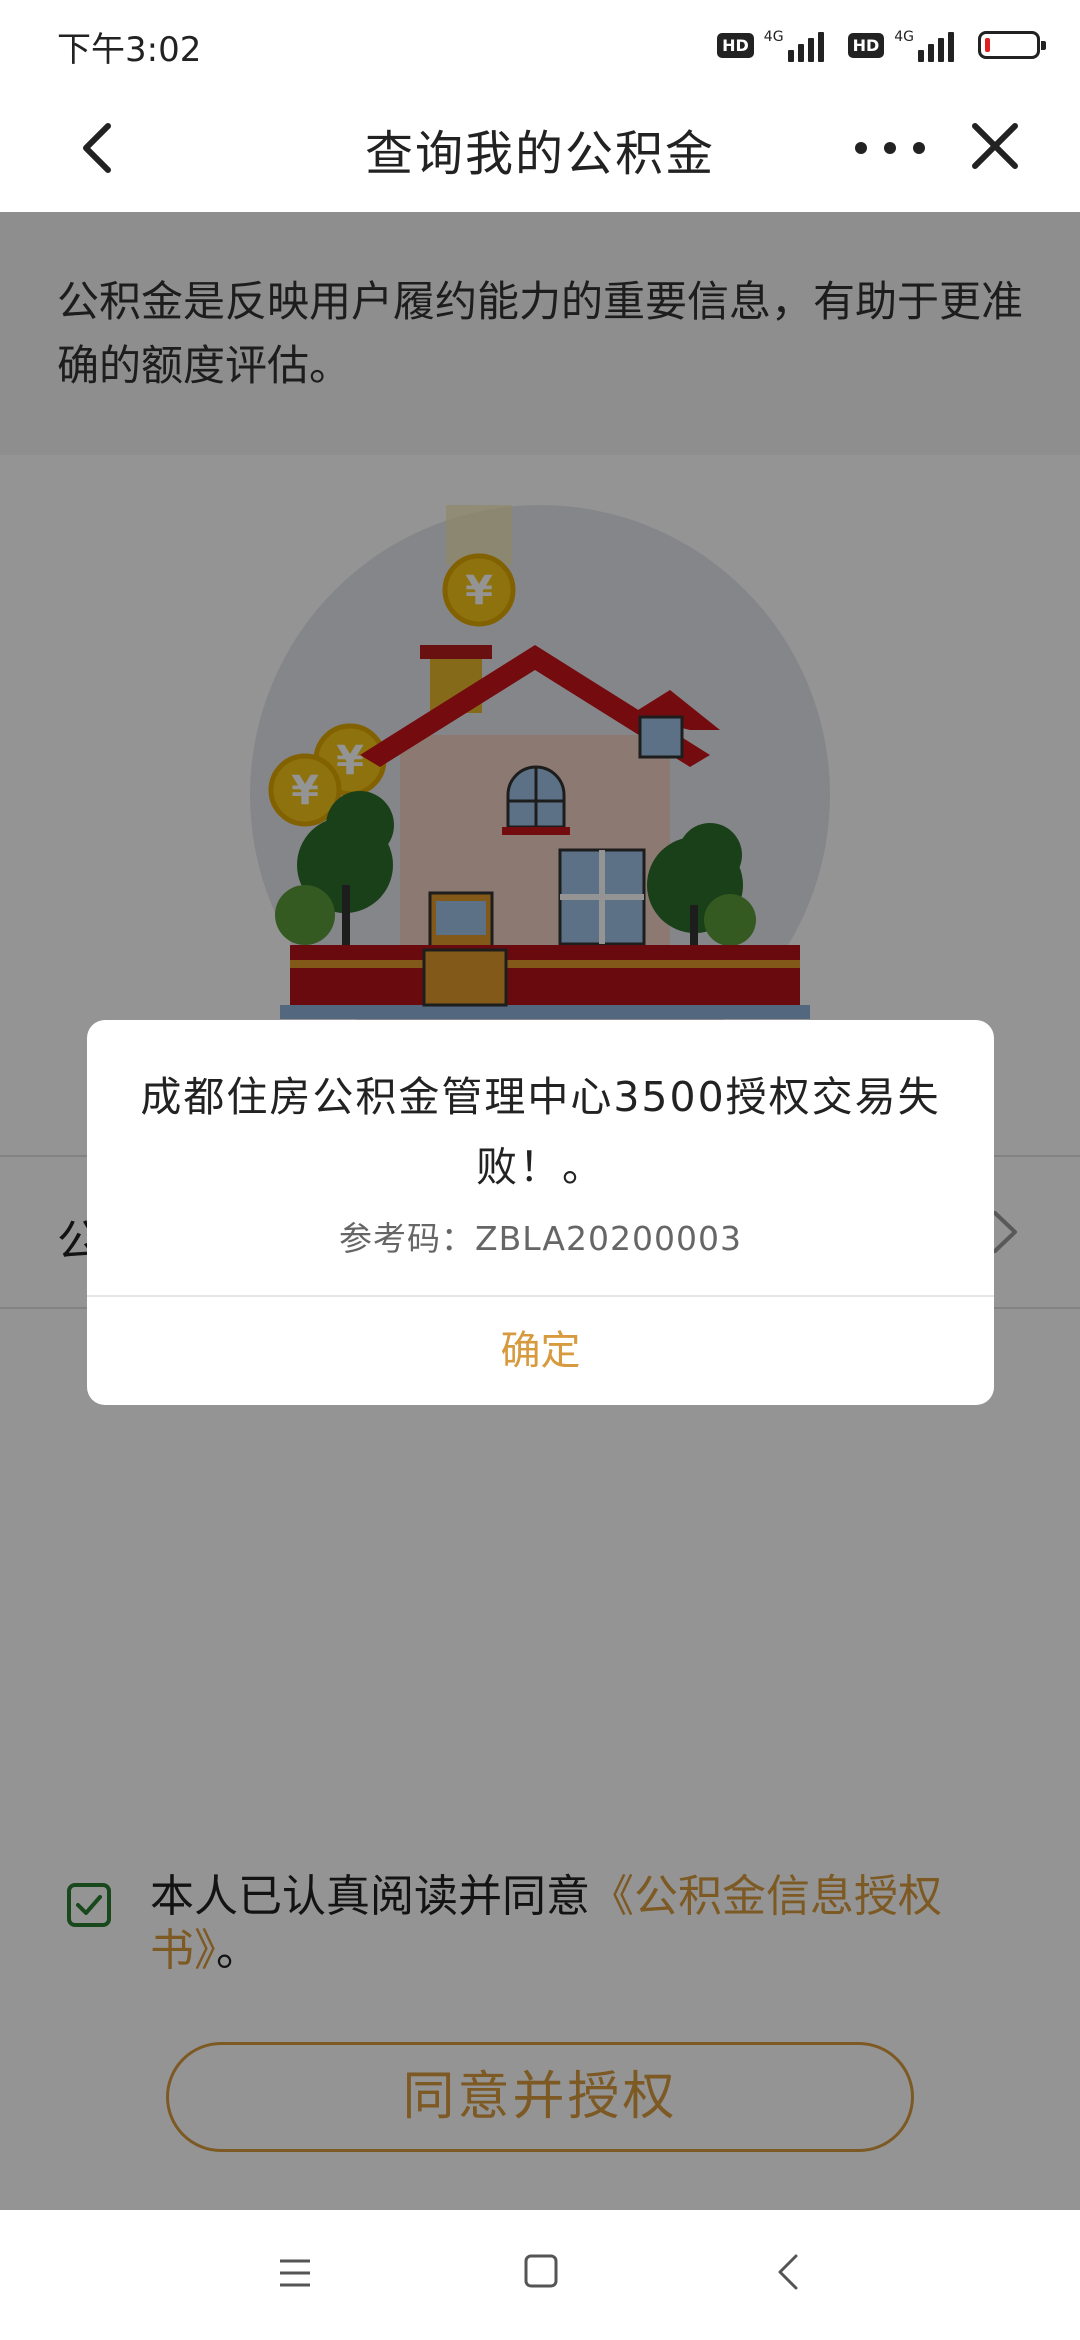 This screenshot has height=2340, width=1080. I want to click on menu-icon, so click(295, 2273).